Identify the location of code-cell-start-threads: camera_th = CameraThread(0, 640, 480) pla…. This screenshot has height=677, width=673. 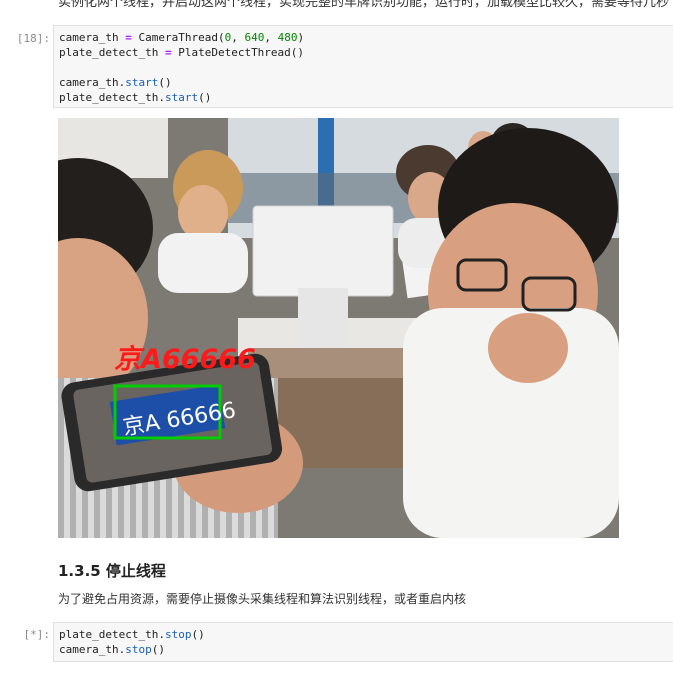
(363, 66).